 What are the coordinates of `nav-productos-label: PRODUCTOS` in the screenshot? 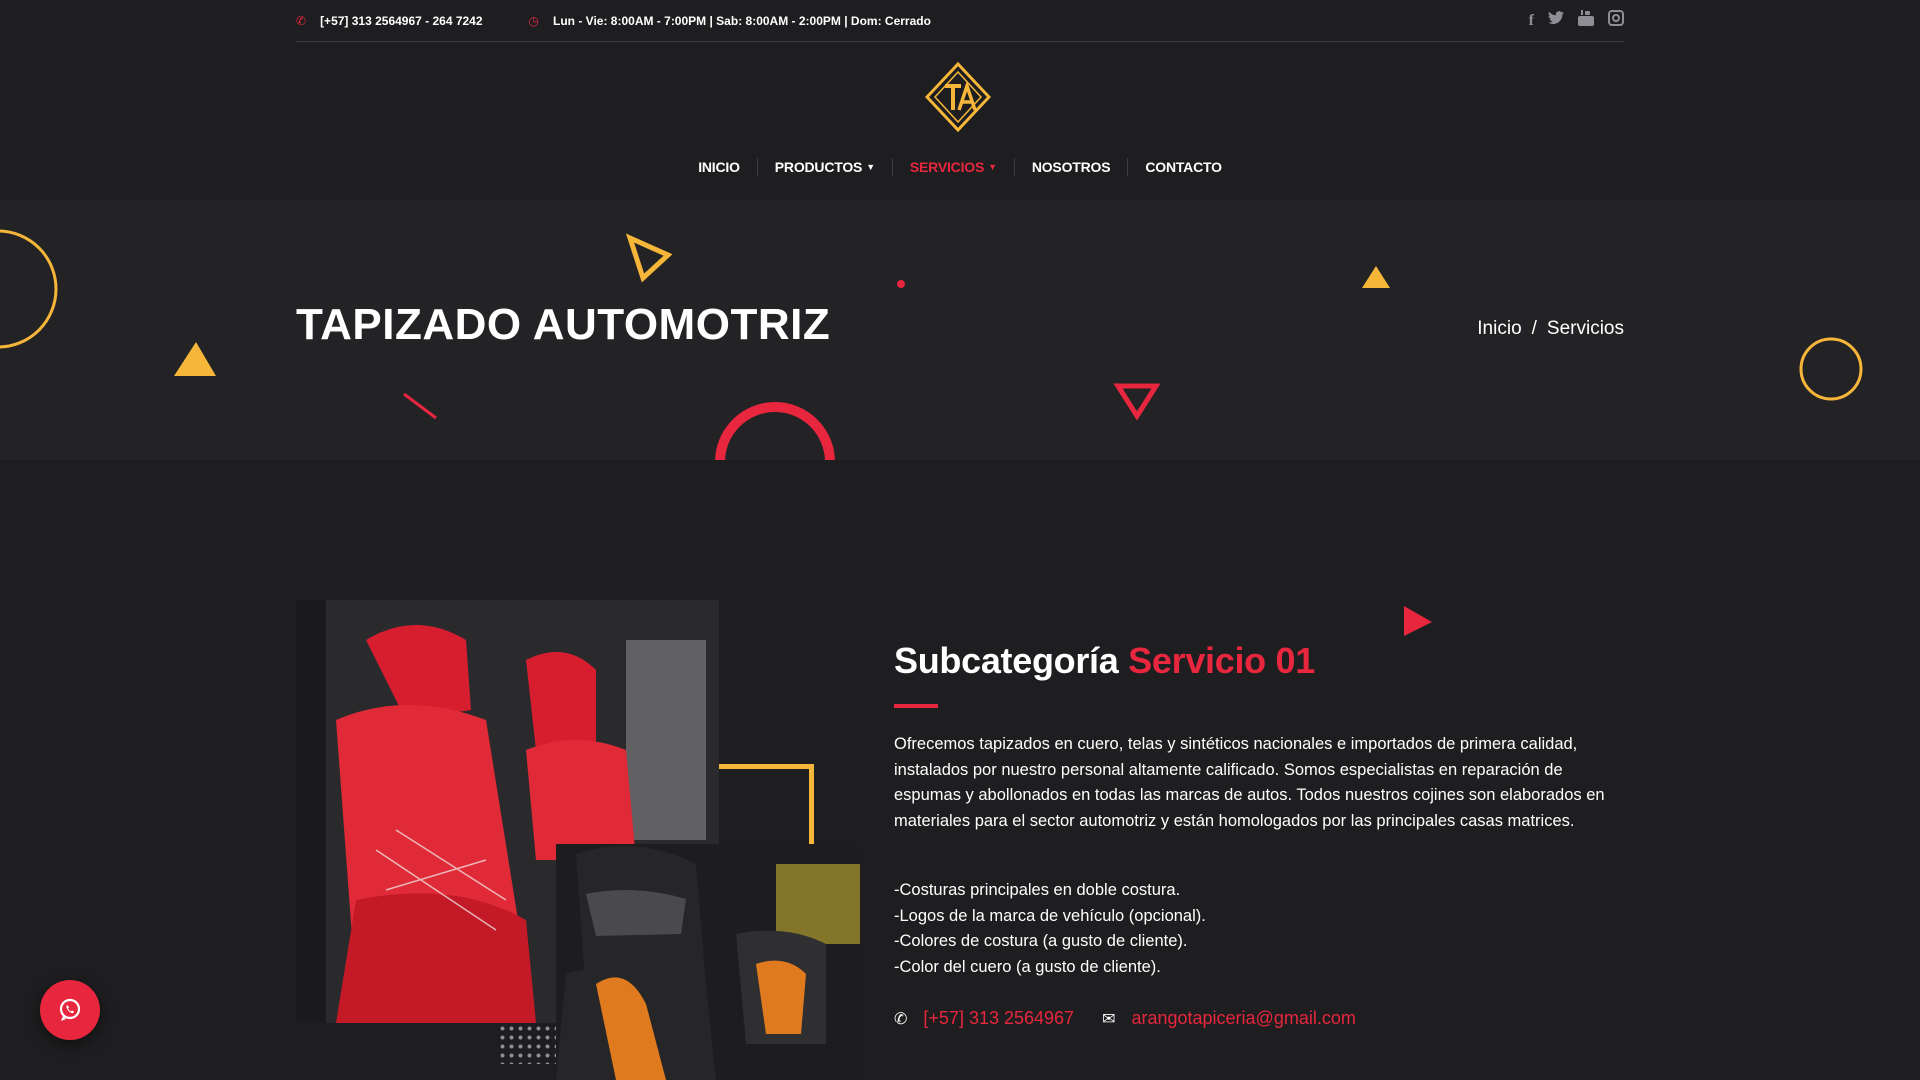 It's located at (818, 167).